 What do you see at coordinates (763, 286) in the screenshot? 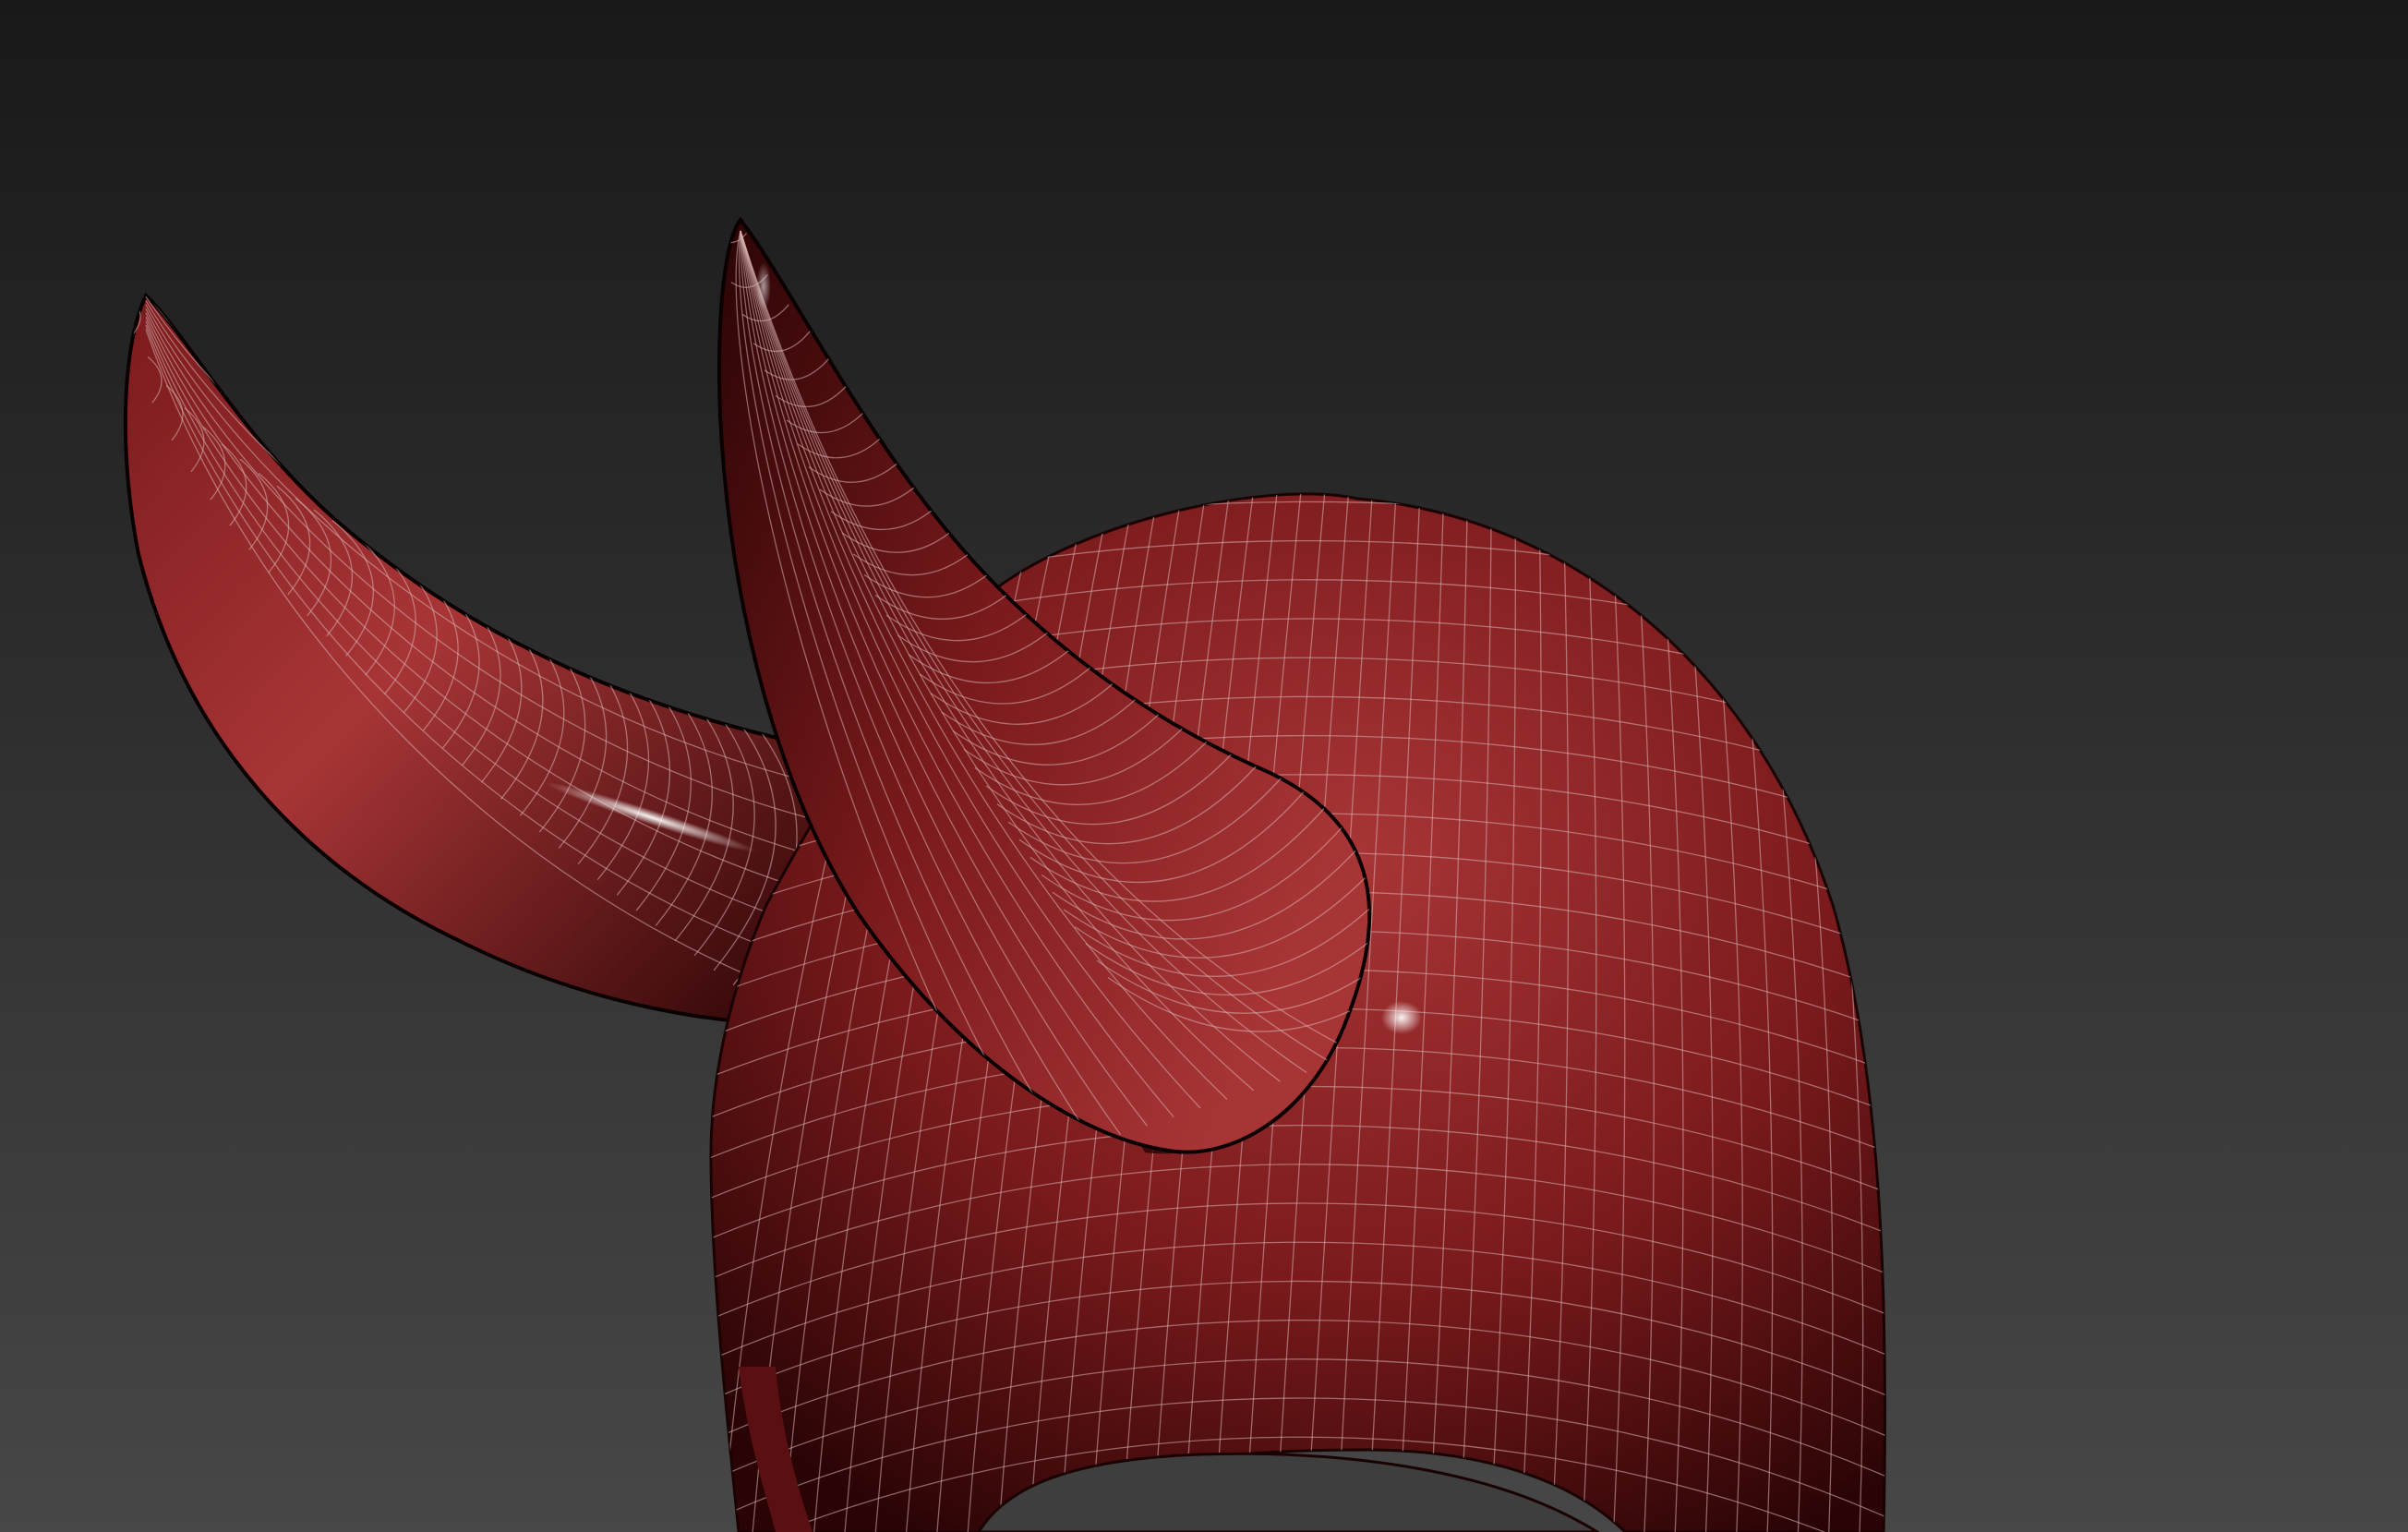
I see `right-horn-tip-specular` at bounding box center [763, 286].